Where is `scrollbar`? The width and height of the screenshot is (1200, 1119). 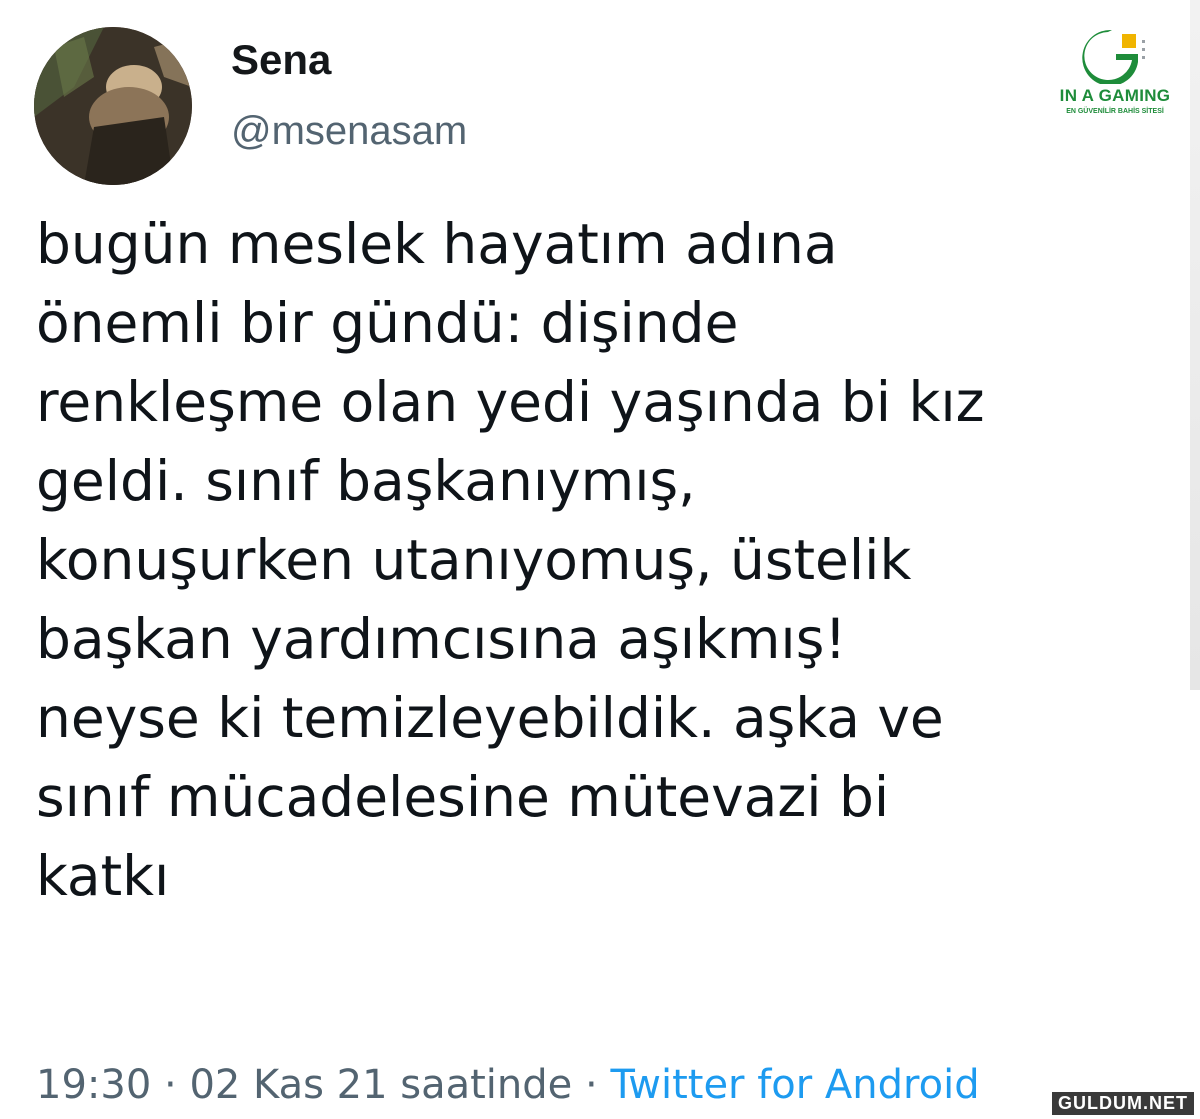
scrollbar is located at coordinates (1195, 345).